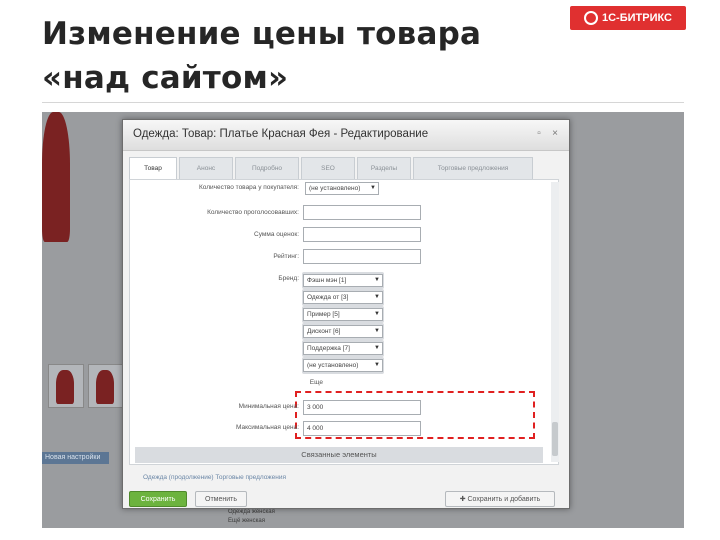 This screenshot has width=720, height=540. I want to click on max-price-input: 4 000, so click(362, 428).